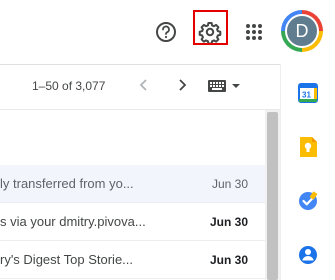 The width and height of the screenshot is (335, 280). I want to click on calendar-day: 31, so click(306, 95).